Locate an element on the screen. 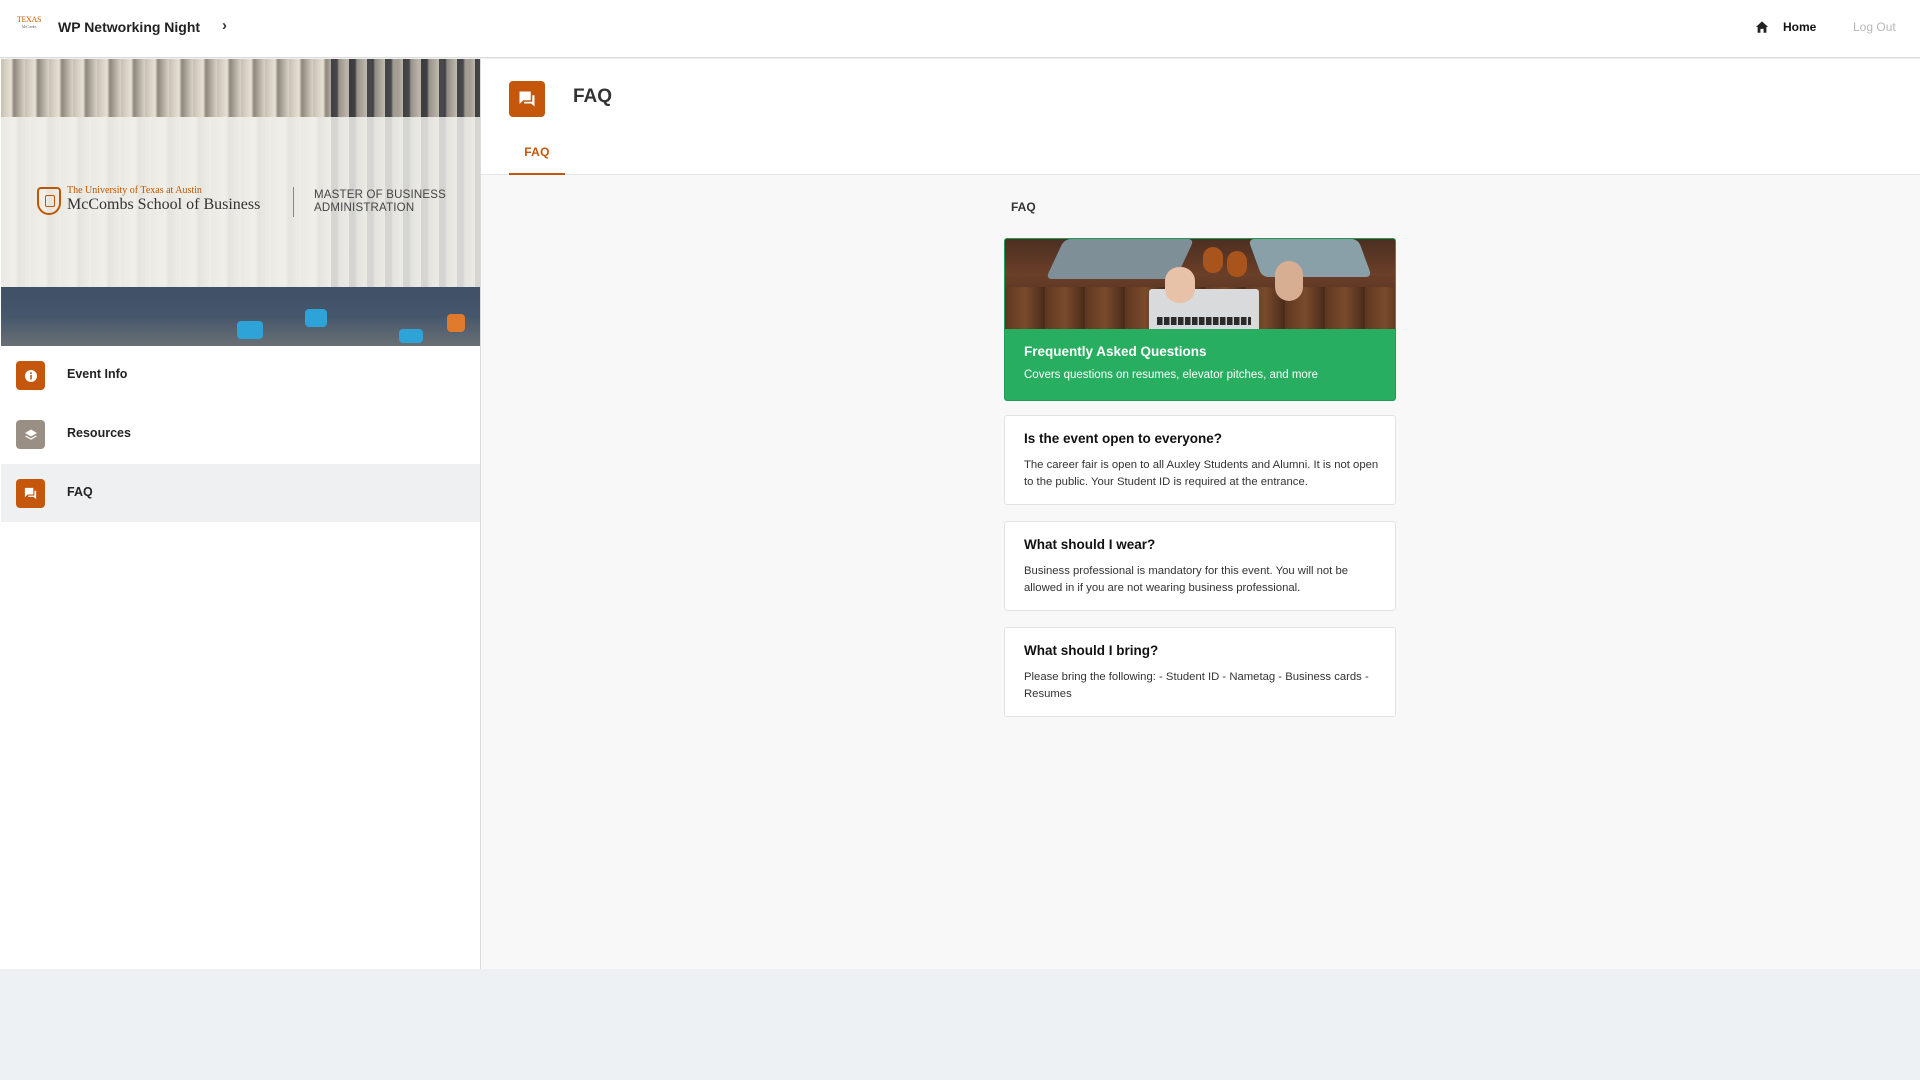 The image size is (1920, 1080). page-footer is located at coordinates (960, 1024).